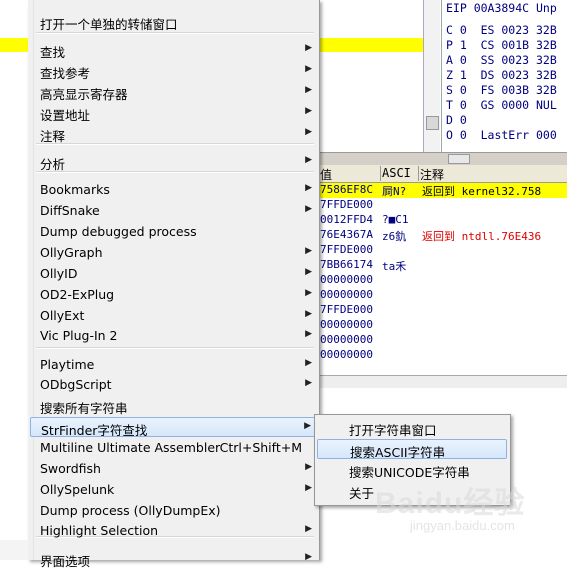 This screenshot has height=570, width=567. I want to click on menu-item-label: 查找, so click(53, 52).